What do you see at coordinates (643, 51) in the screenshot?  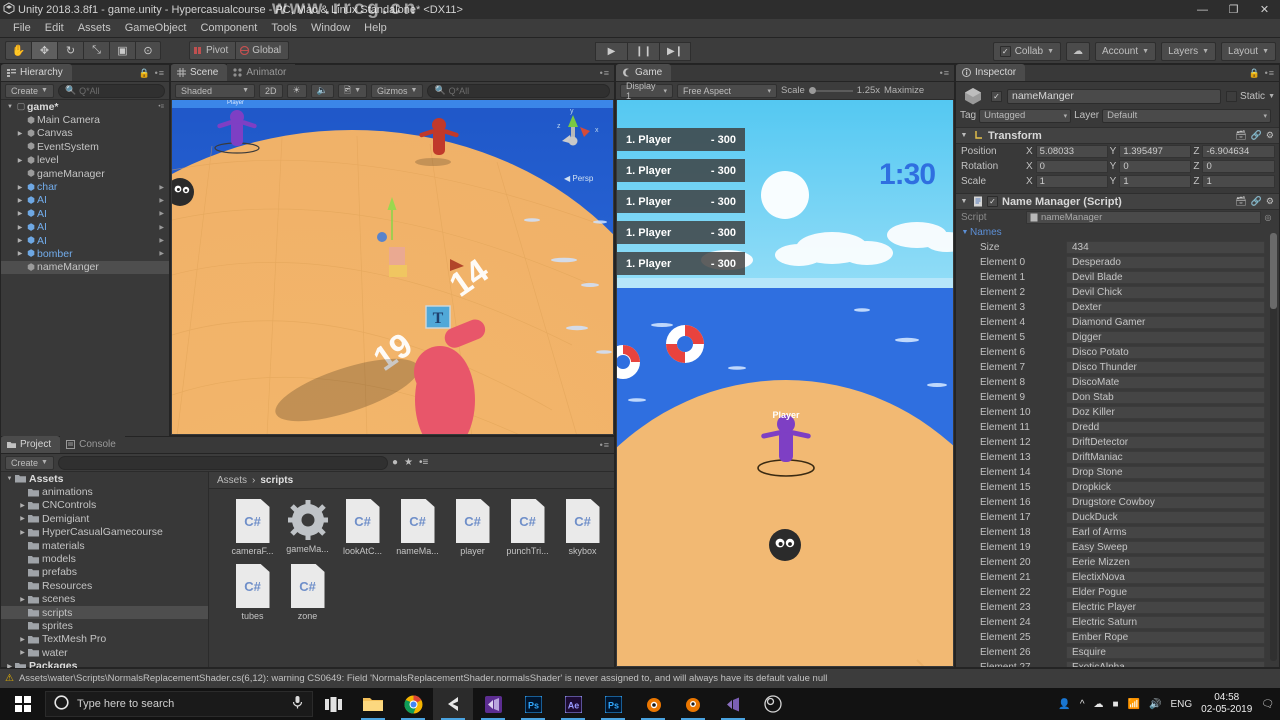 I see `pause-button: ❙❙` at bounding box center [643, 51].